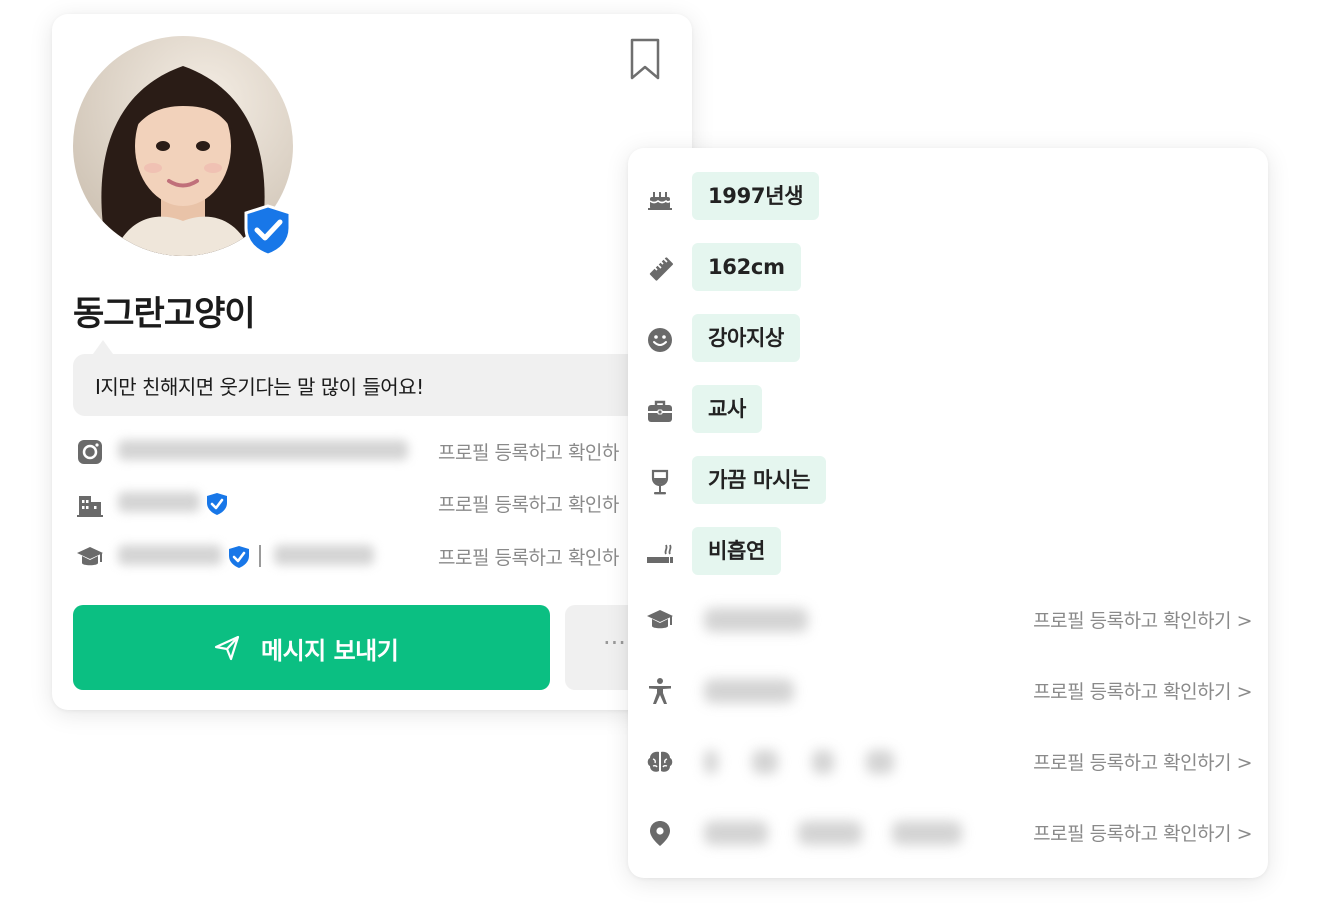  I want to click on send-message-button: 메시지 보내기, so click(311, 647).